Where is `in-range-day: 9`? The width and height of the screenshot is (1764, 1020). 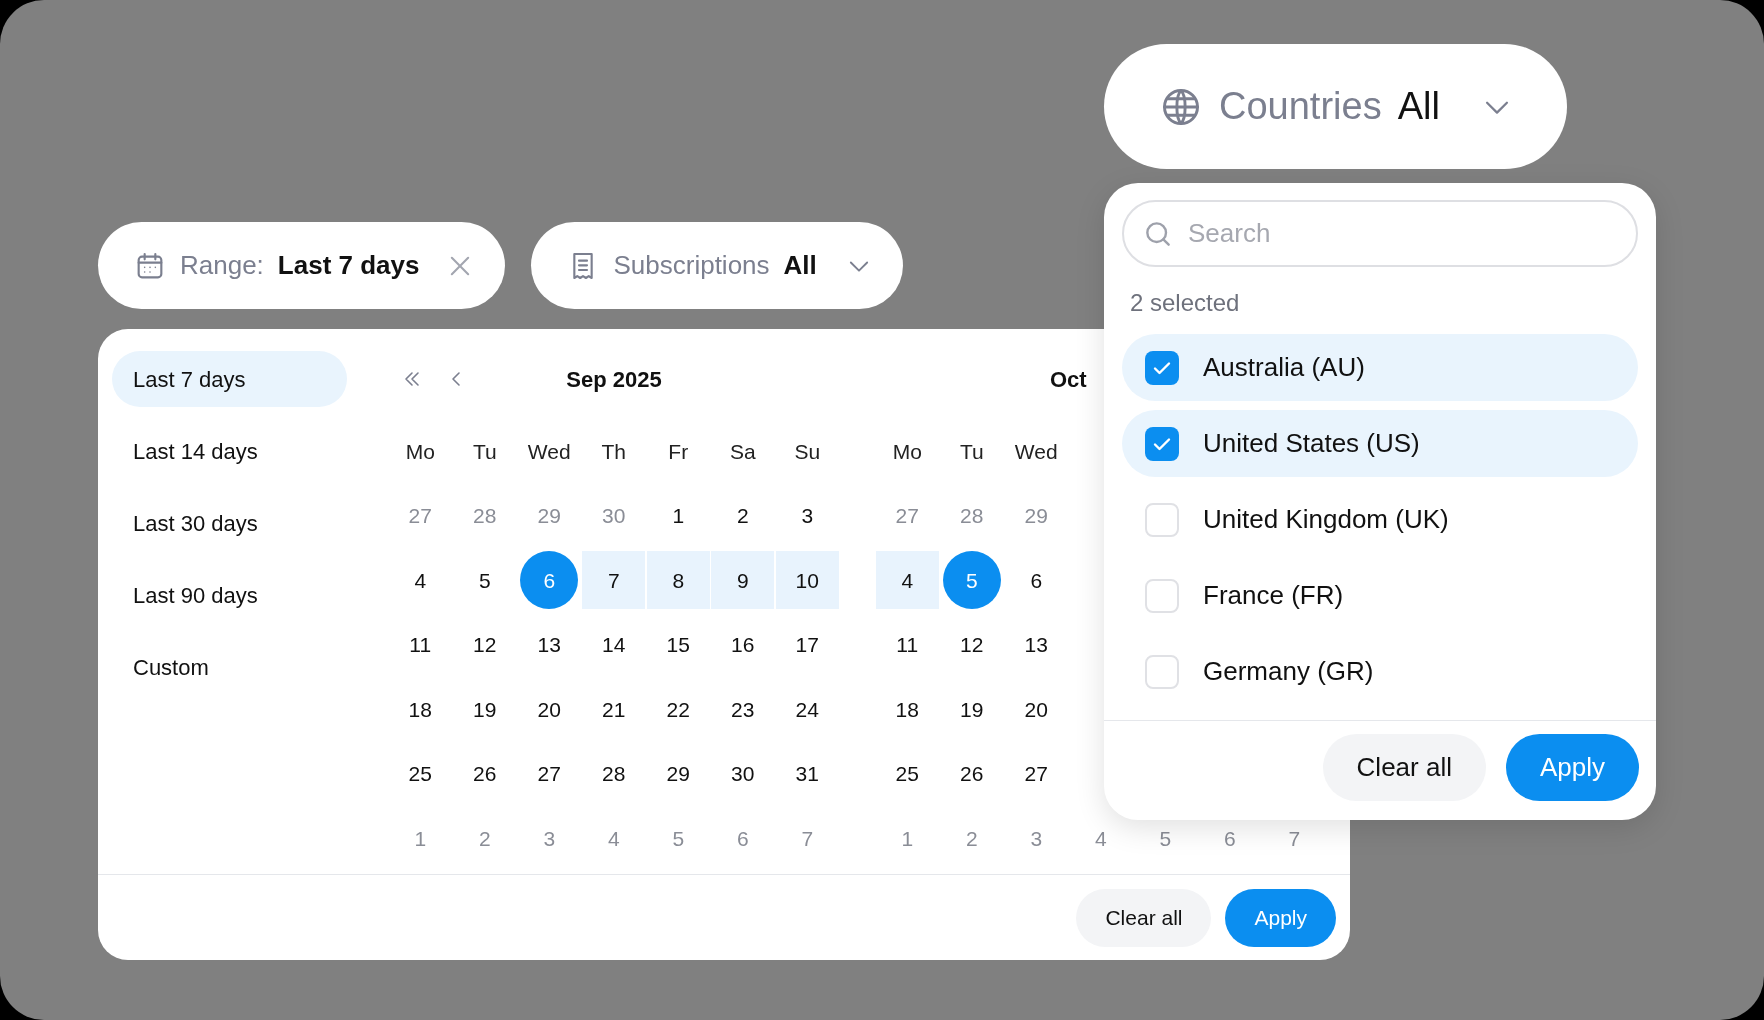 in-range-day: 9 is located at coordinates (743, 580).